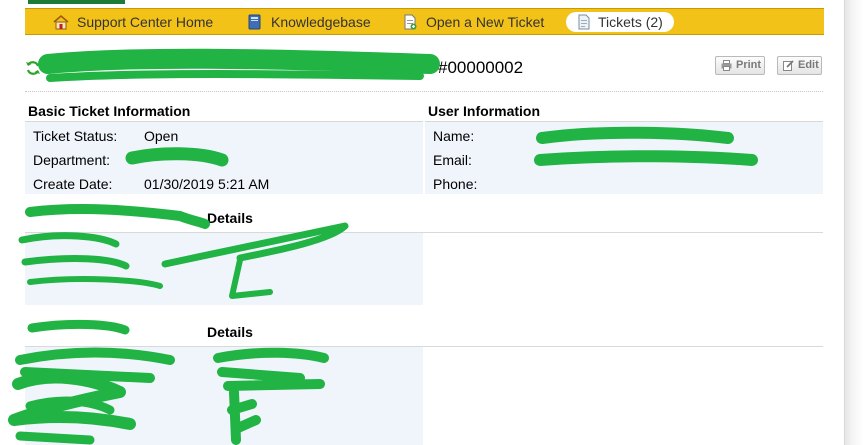  Describe the element at coordinates (452, 160) in the screenshot. I see `user-email-label: Email:` at that location.